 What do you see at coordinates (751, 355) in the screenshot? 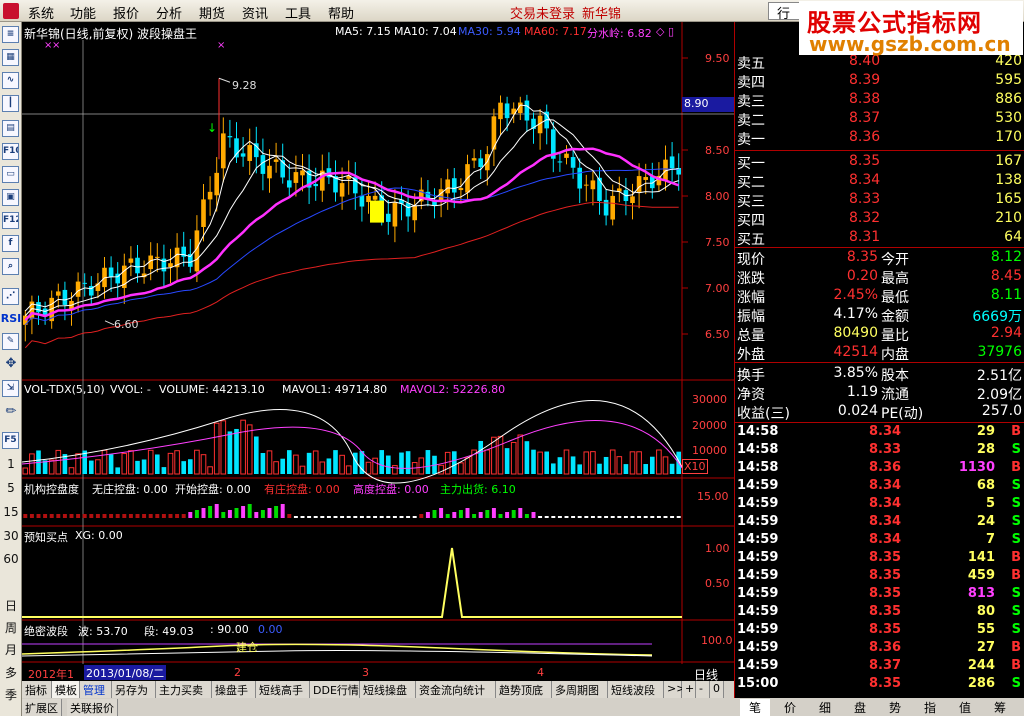
I see `stat-label: 外盘` at bounding box center [751, 355].